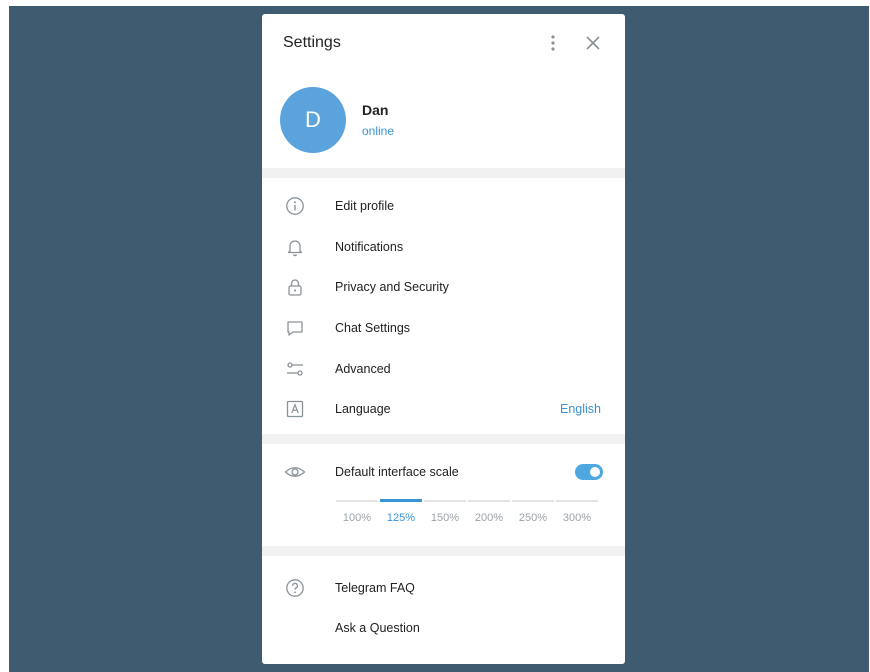 The image size is (870, 672). Describe the element at coordinates (443, 628) in the screenshot. I see `menu-item-ask-question: Ask a Question` at that location.